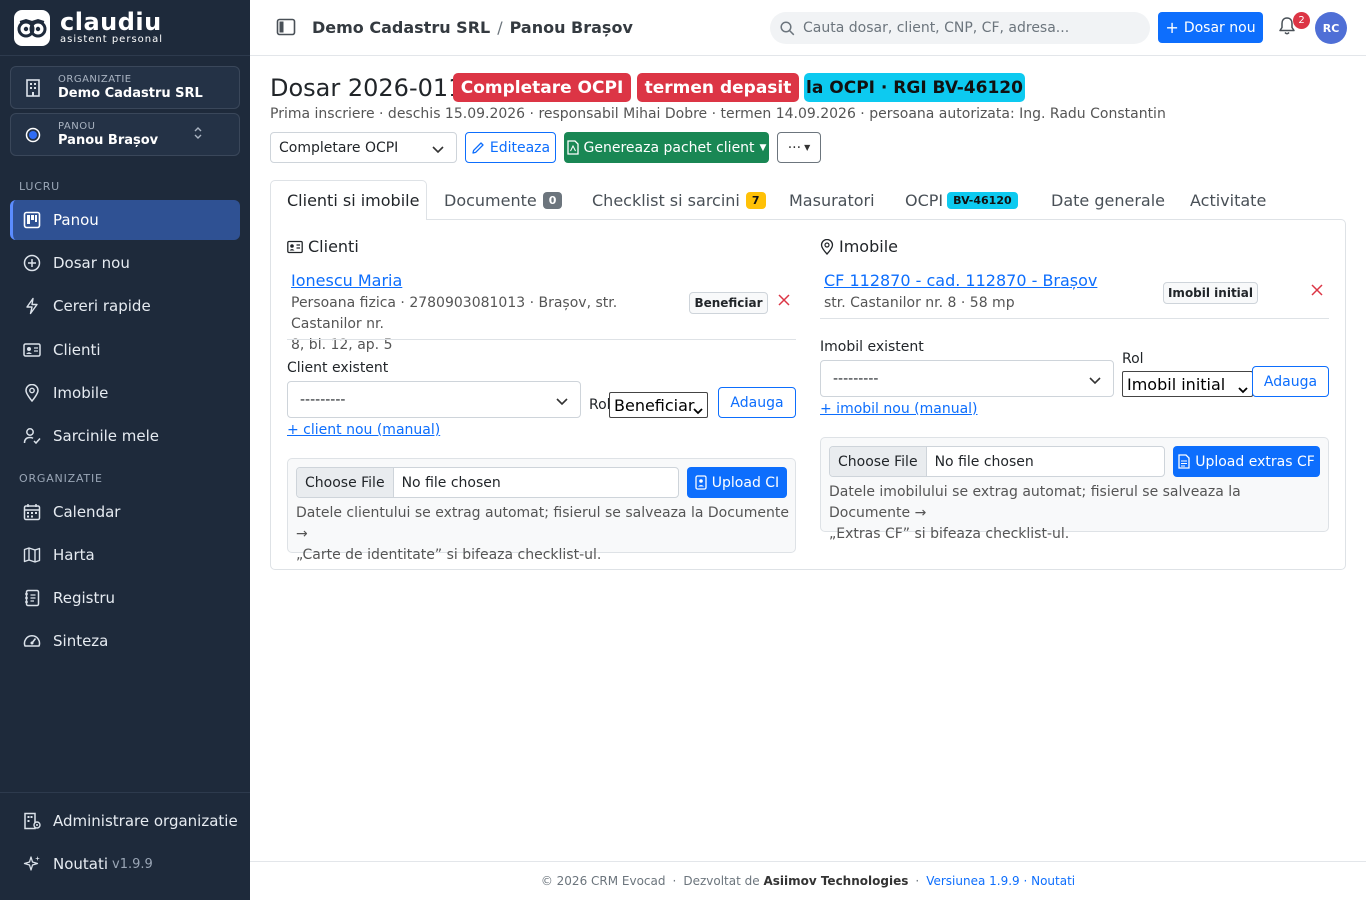 Image resolution: width=1366 pixels, height=900 pixels. Describe the element at coordinates (757, 402) in the screenshot. I see `client-add-button: Adauga` at that location.